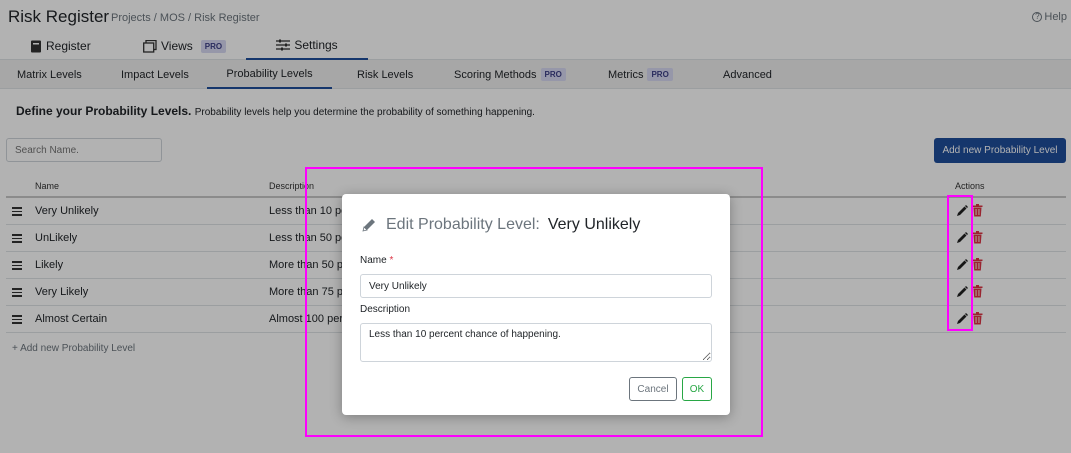  I want to click on dialog-title: Edit Probability Level: Very Unlikely, so click(500, 225).